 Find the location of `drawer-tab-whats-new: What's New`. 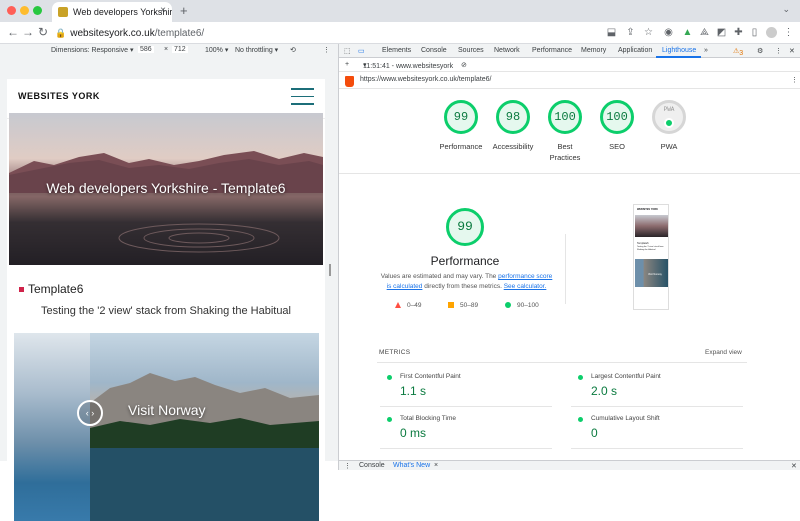

drawer-tab-whats-new: What's New is located at coordinates (411, 465).